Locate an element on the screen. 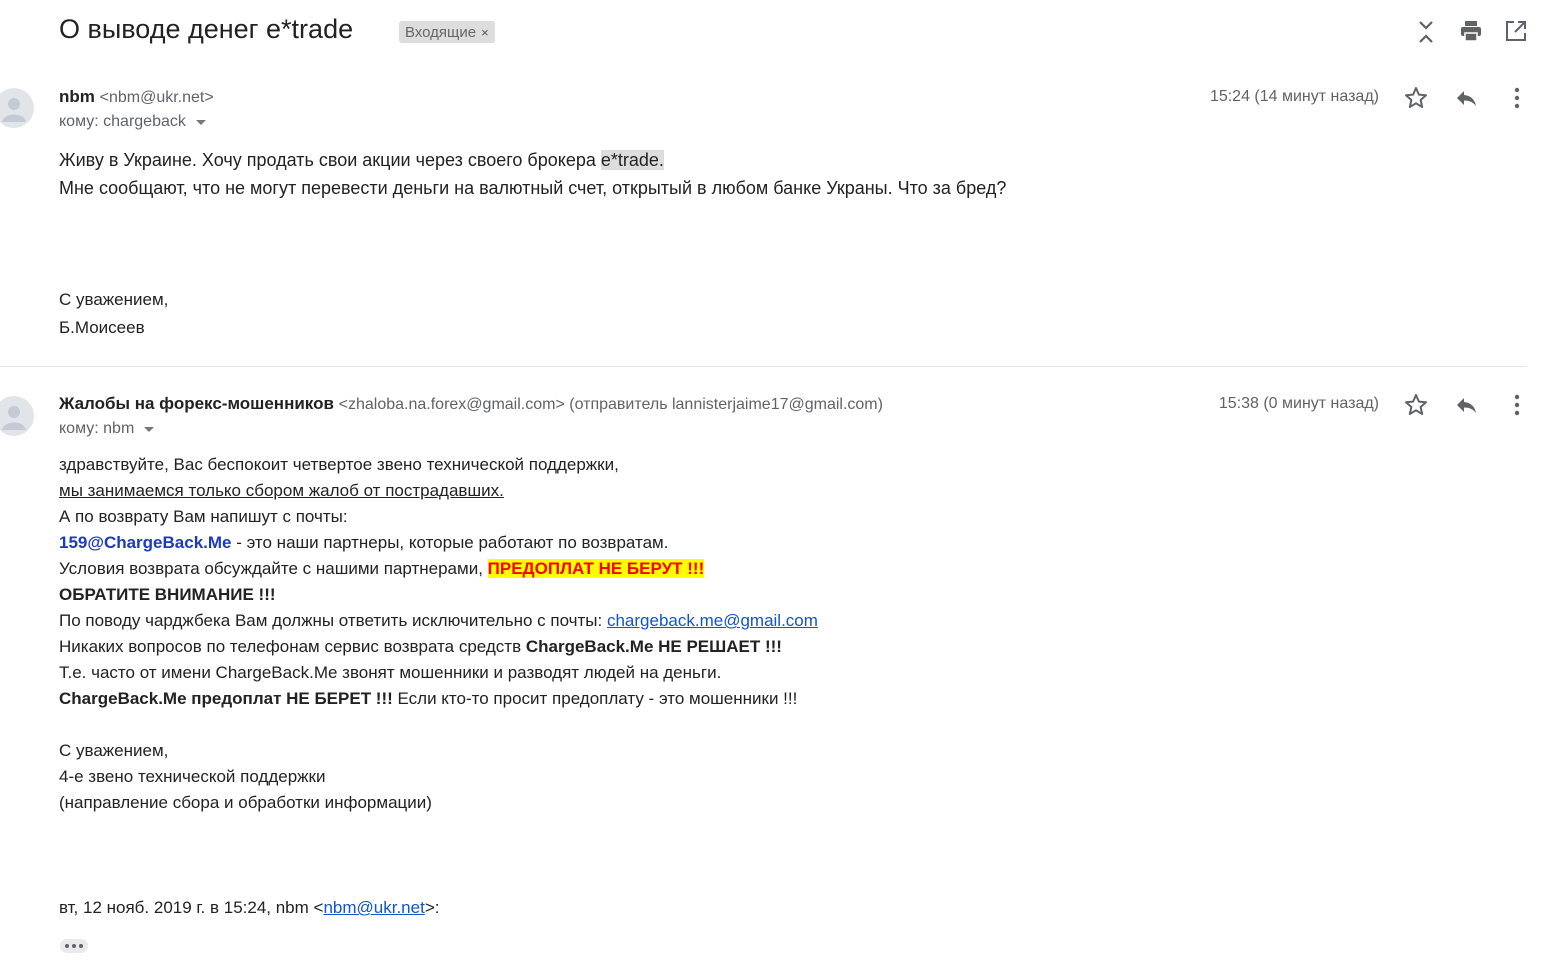 The image size is (1547, 969). inbox-label-chip: Входящие × is located at coordinates (447, 32).